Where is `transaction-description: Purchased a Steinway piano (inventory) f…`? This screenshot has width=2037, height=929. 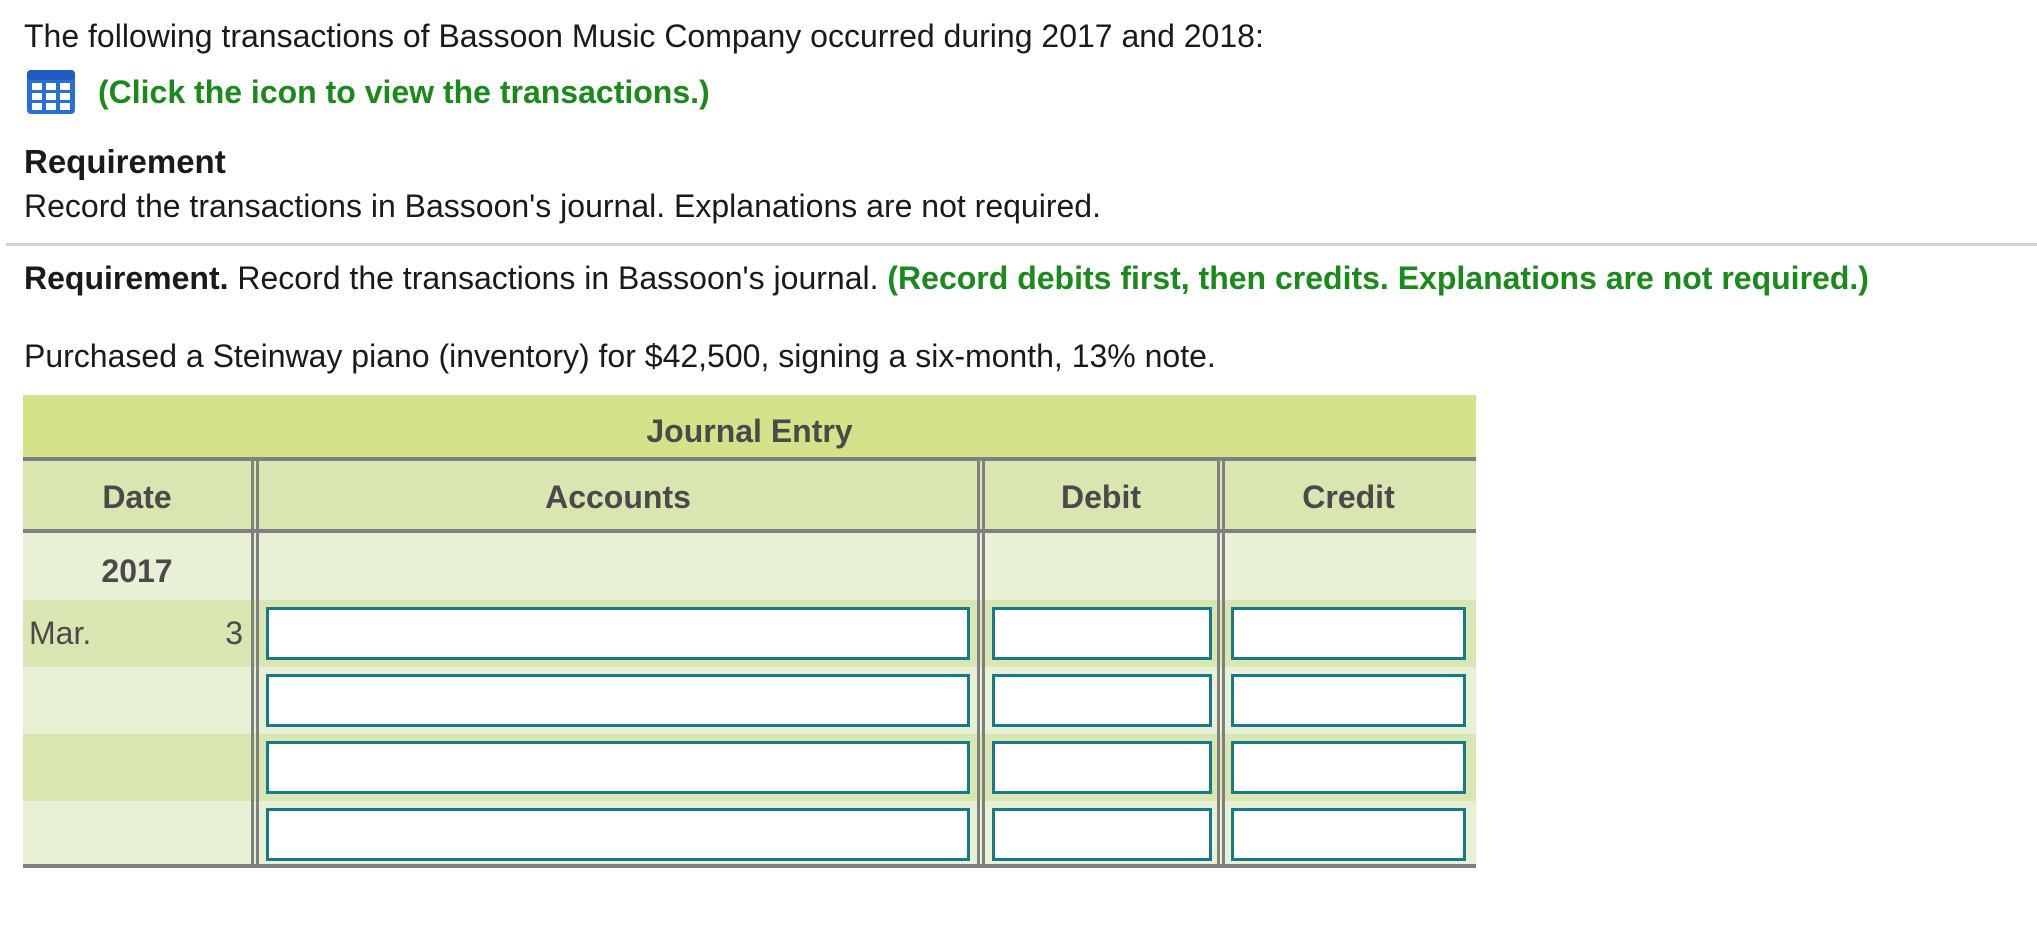 transaction-description: Purchased a Steinway piano (inventory) f… is located at coordinates (620, 356).